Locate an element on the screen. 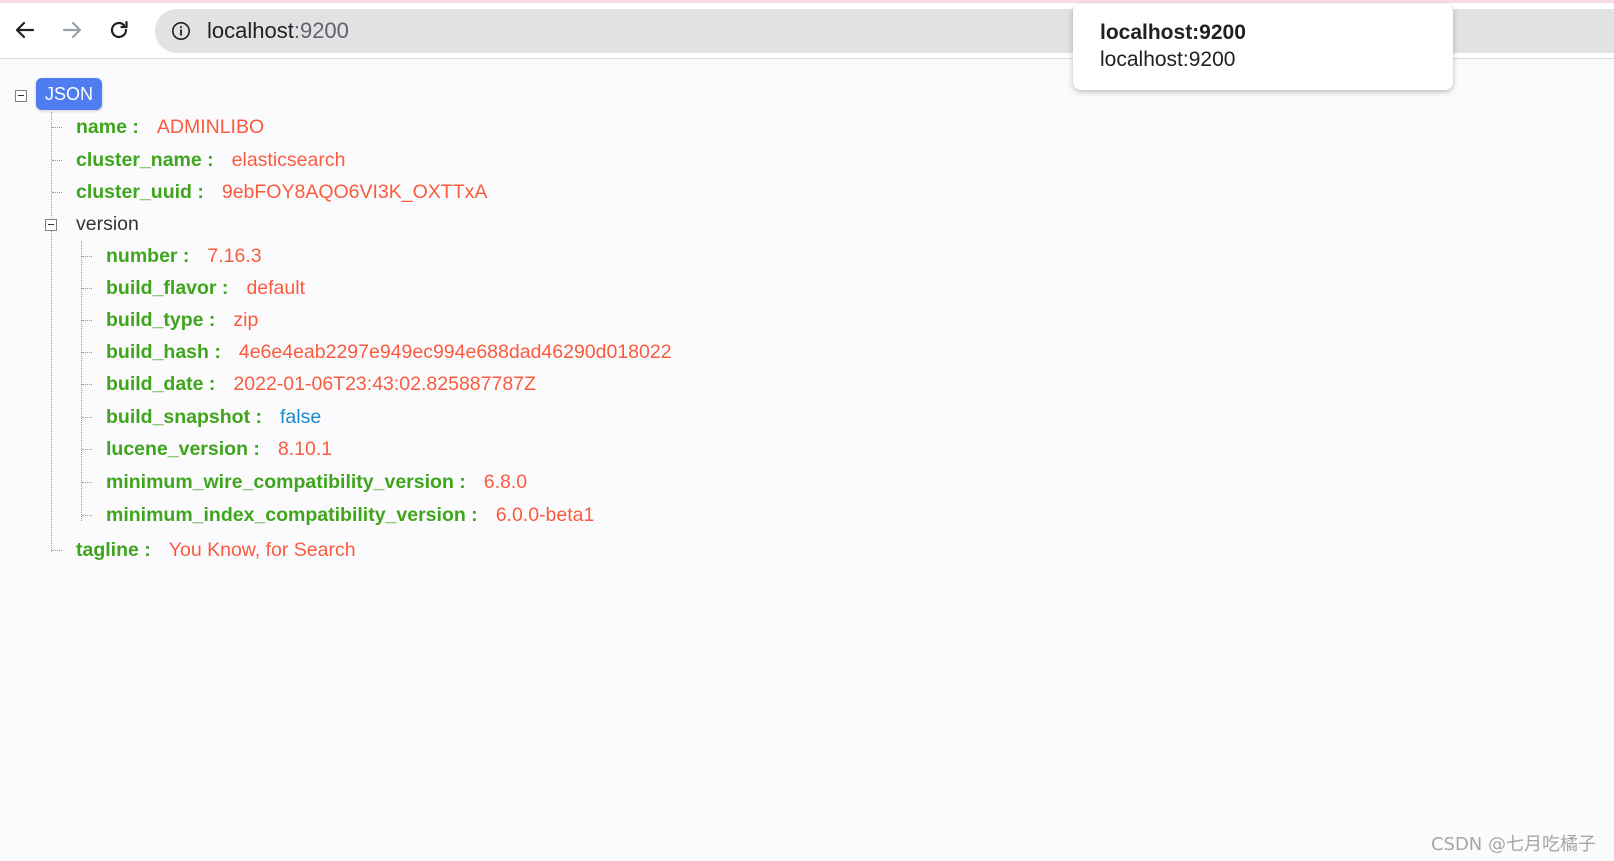  field-value: 7.16.3 is located at coordinates (234, 256).